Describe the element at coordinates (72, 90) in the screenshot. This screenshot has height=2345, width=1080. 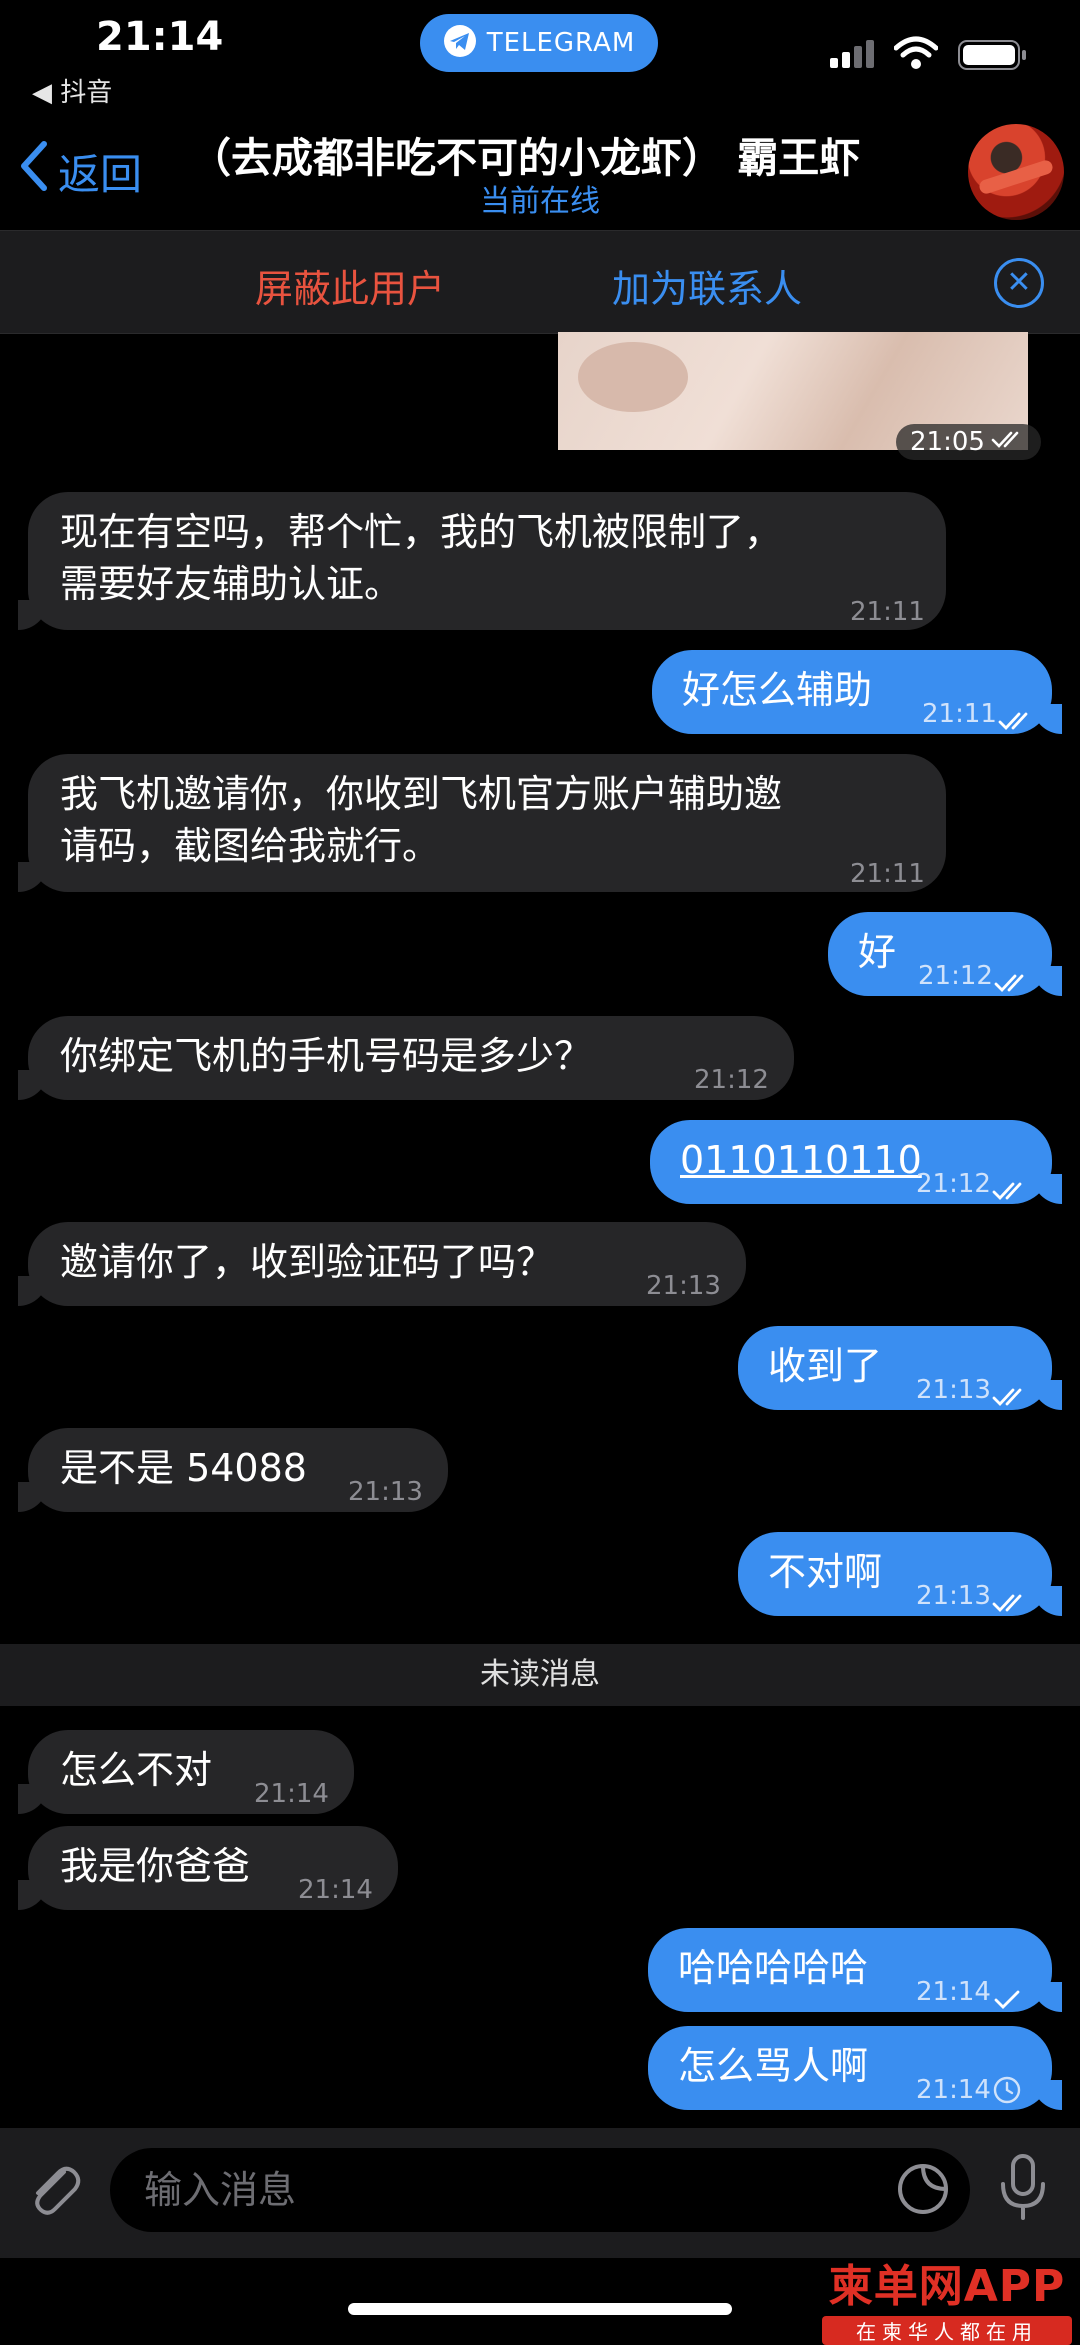
I see `back-to-app-link: ◀ 抖音` at that location.